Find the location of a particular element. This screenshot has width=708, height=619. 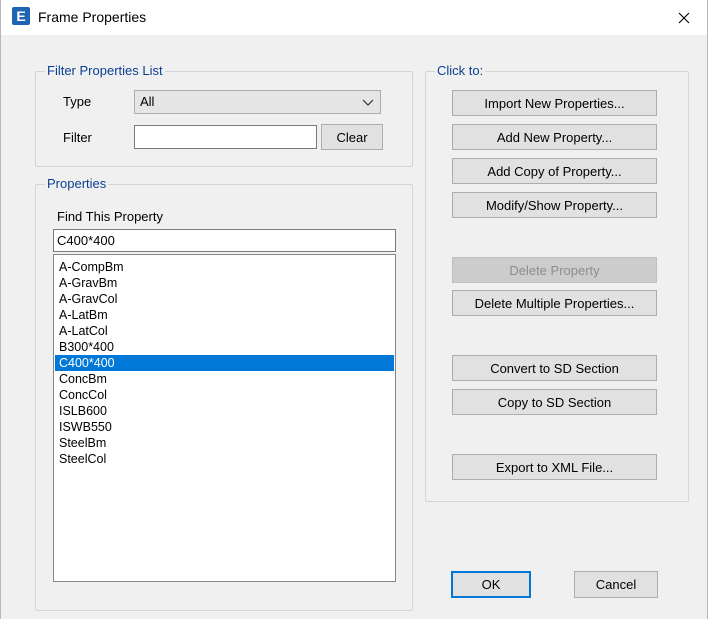

list-item: B300*400 is located at coordinates (224, 347).